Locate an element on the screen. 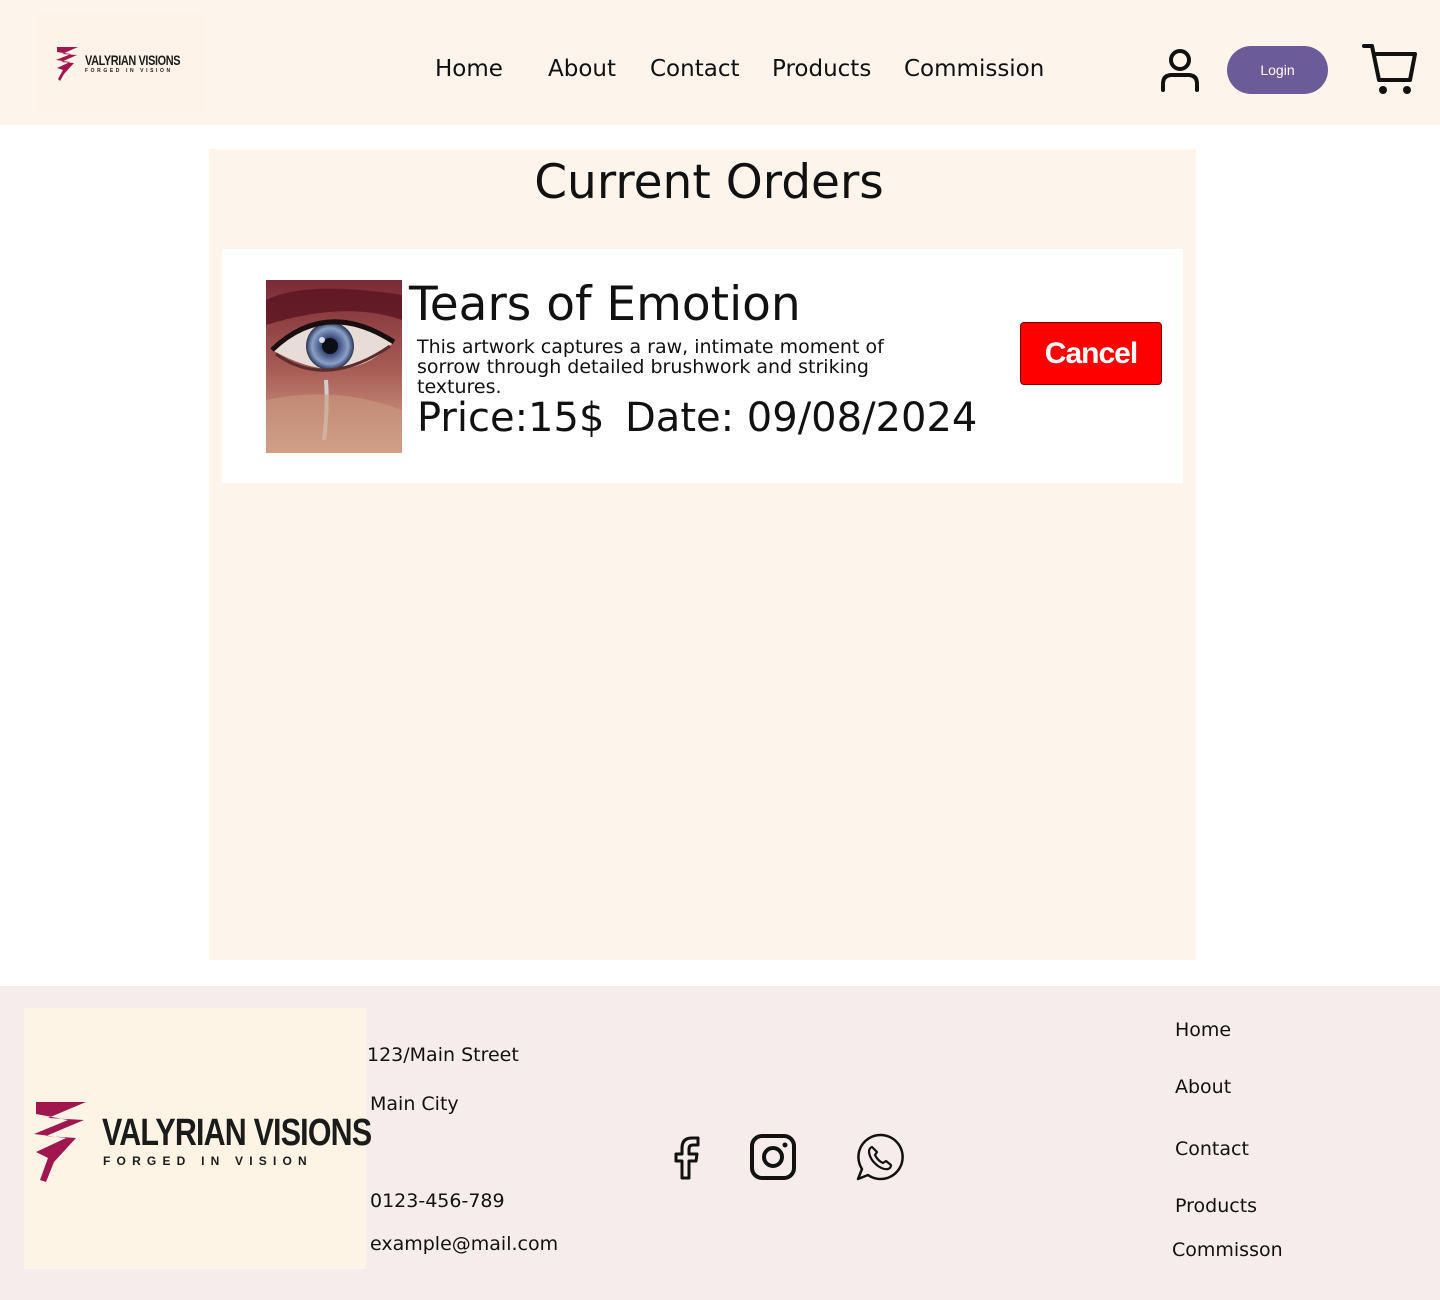 This screenshot has height=1300, width=1440. footer-link-contact: Contact is located at coordinates (1212, 1149).